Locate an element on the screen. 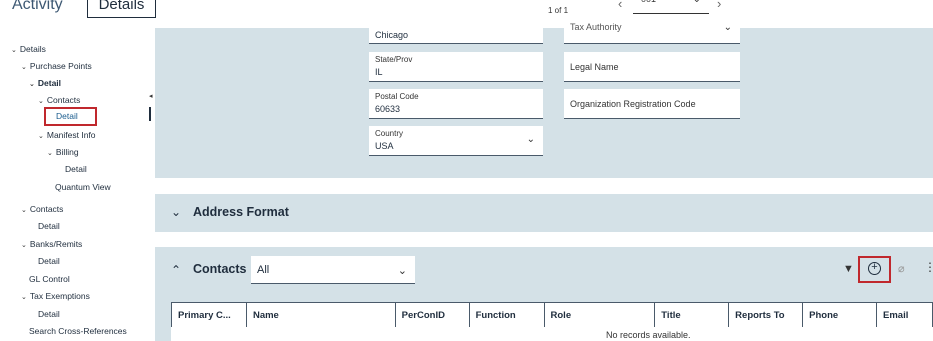 The image size is (933, 341). tree-item-contacts-top: ⌄ Contacts is located at coordinates (42, 209).